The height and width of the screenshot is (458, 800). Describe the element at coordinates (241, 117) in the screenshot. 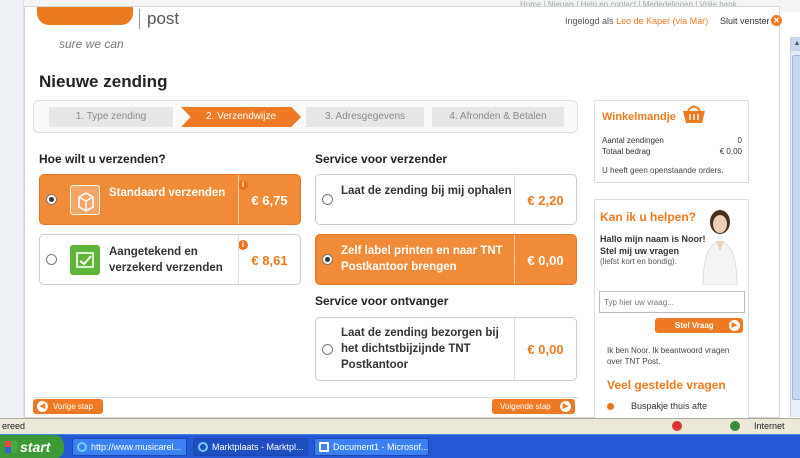

I see `step-verzendwijze: 2. Verzendwijze` at that location.